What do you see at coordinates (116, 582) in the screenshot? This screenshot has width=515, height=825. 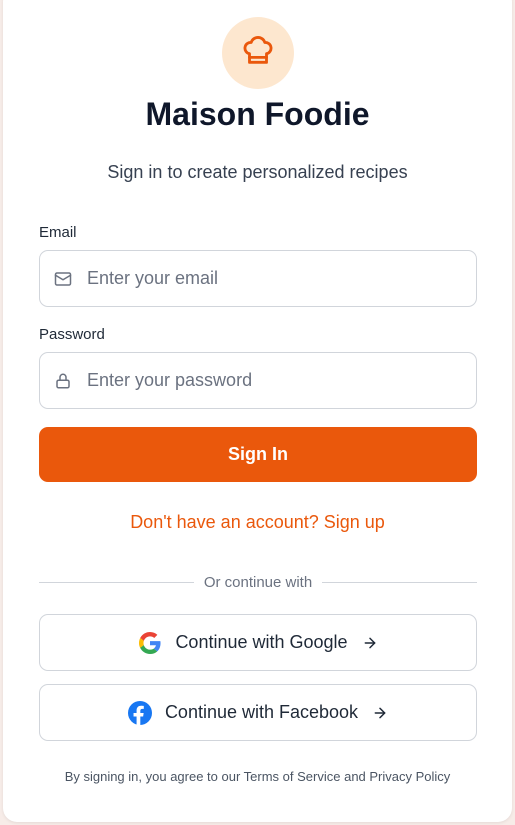 I see `divider-line-left` at bounding box center [116, 582].